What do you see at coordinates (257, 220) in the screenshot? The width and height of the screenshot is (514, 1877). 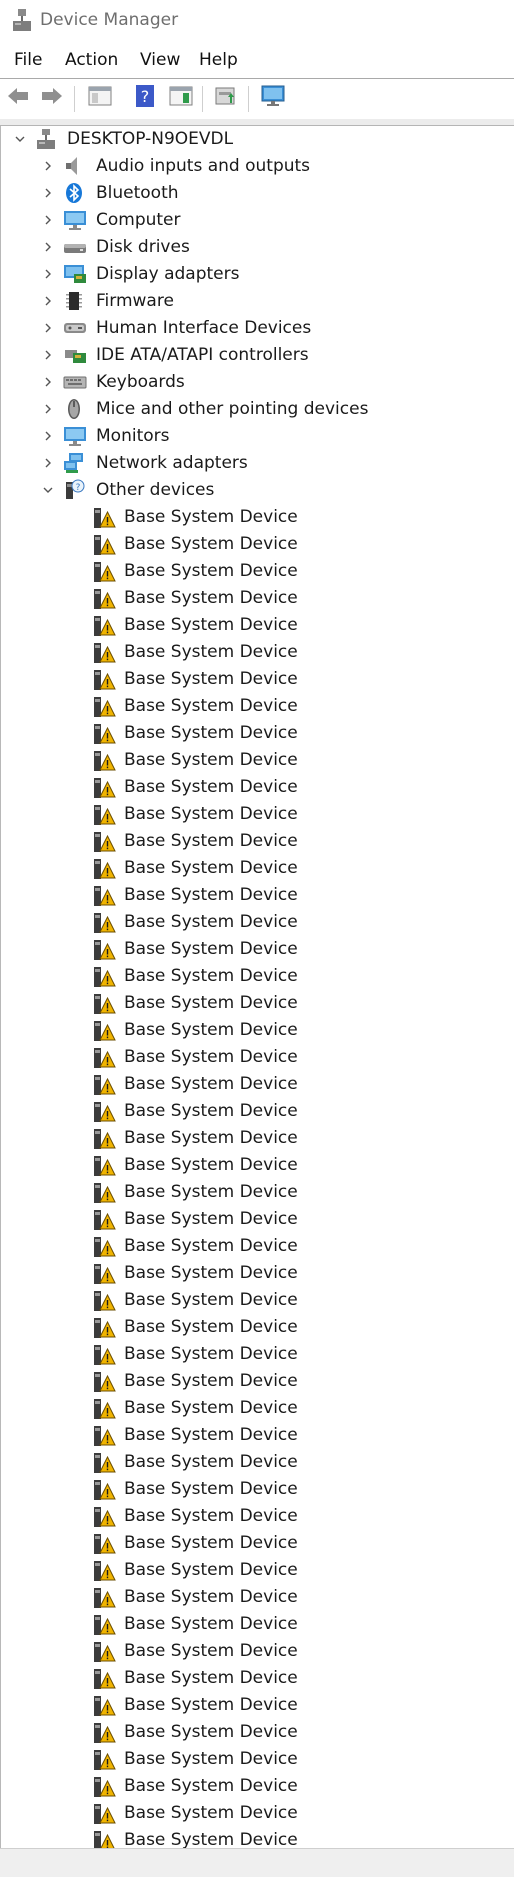 I see `tree-category-node: Computer` at bounding box center [257, 220].